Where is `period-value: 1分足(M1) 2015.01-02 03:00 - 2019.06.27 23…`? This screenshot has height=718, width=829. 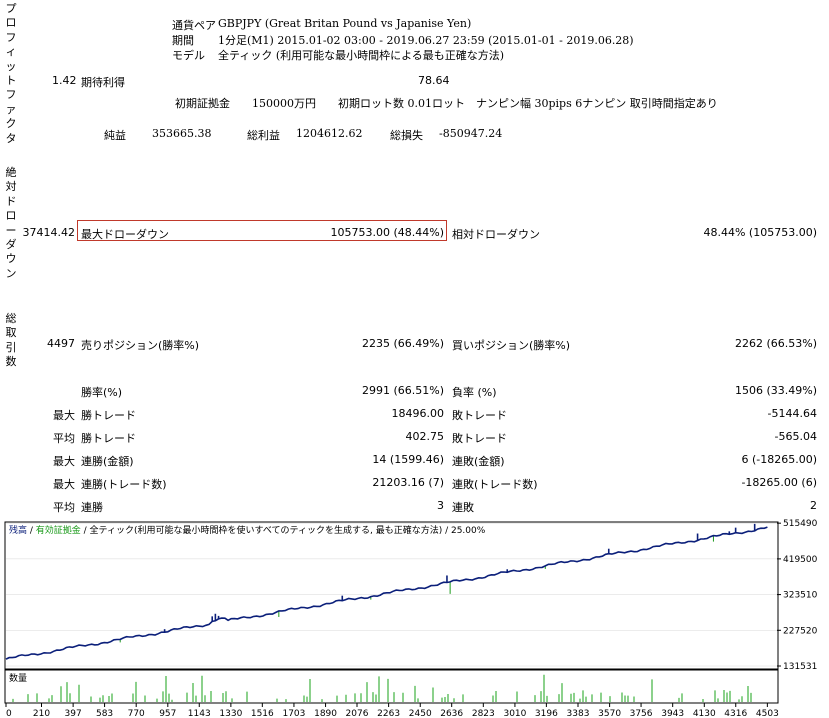 period-value: 1分足(M1) 2015.01-02 03:00 - 2019.06.27 23… is located at coordinates (426, 40).